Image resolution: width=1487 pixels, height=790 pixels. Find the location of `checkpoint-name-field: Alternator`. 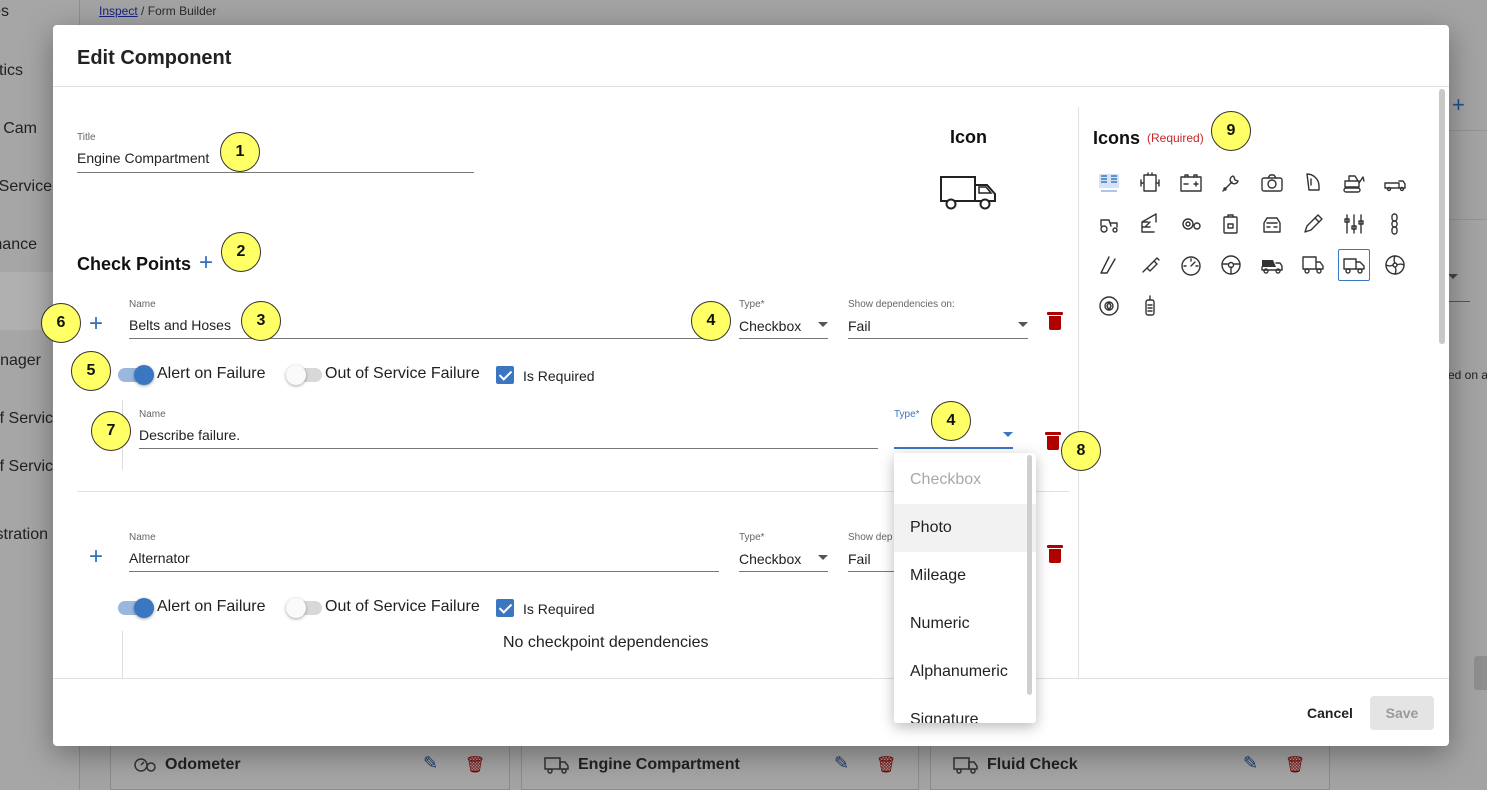

checkpoint-name-field: Alternator is located at coordinates (159, 558).